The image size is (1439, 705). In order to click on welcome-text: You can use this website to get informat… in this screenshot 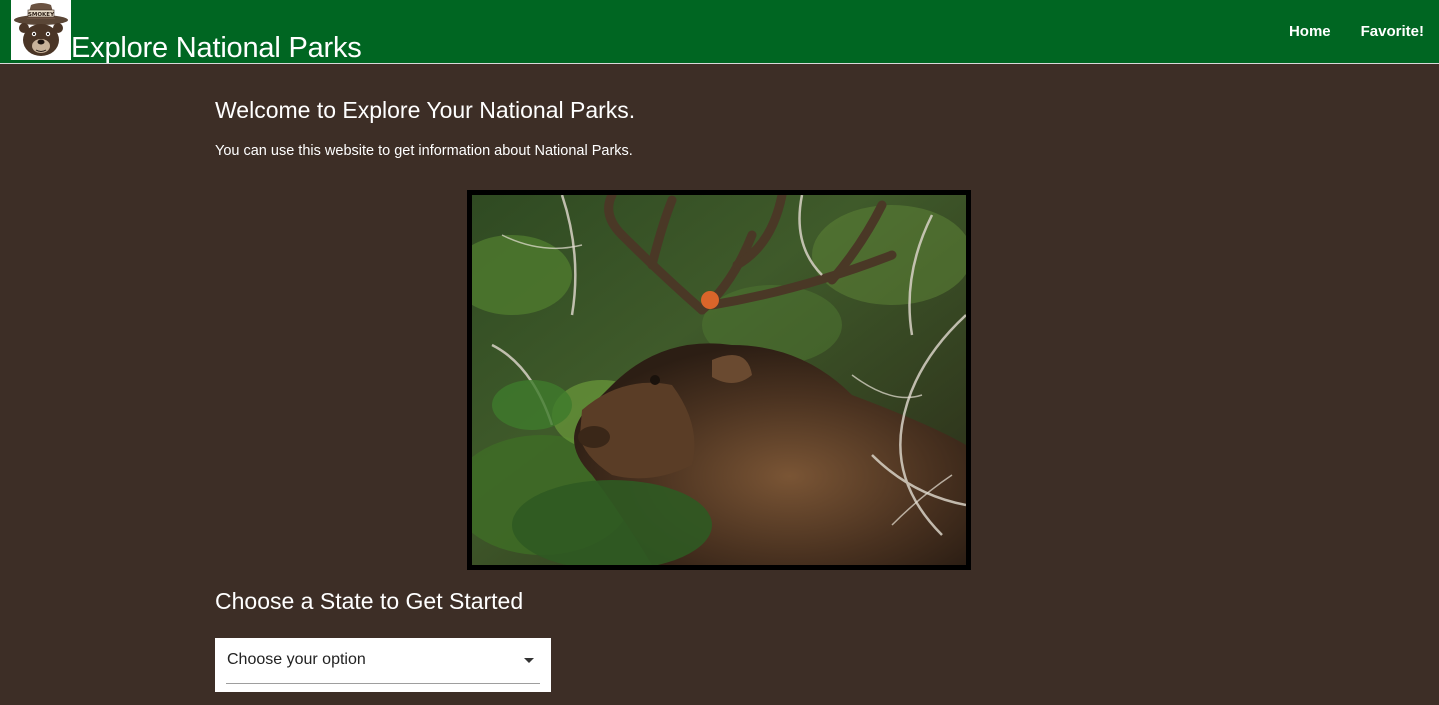, I will do `click(424, 151)`.